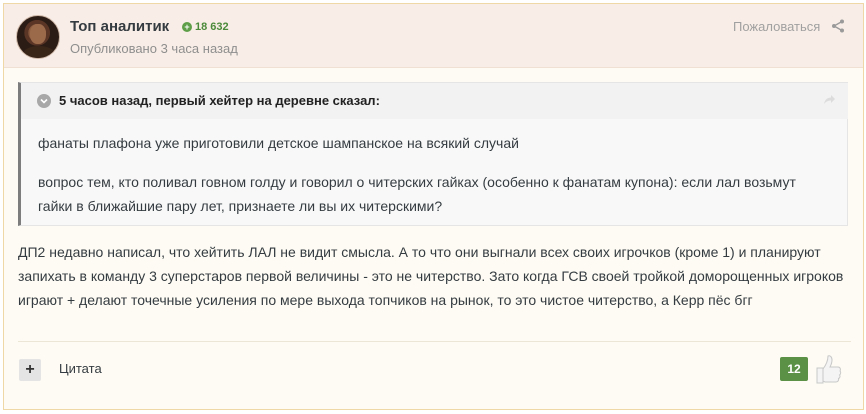 This screenshot has width=866, height=414. I want to click on quote-share-icon, so click(829, 100).